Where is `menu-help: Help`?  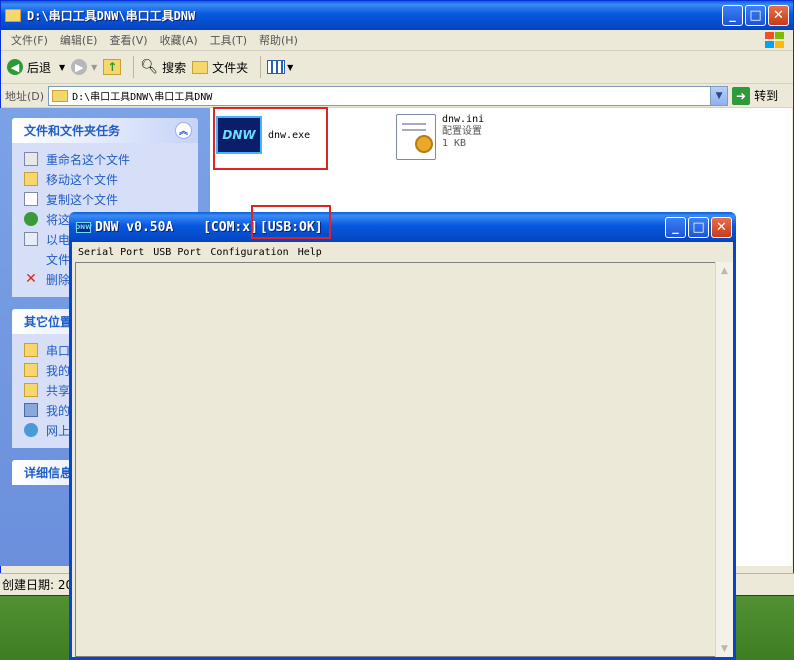
menu-help: Help is located at coordinates (311, 252).